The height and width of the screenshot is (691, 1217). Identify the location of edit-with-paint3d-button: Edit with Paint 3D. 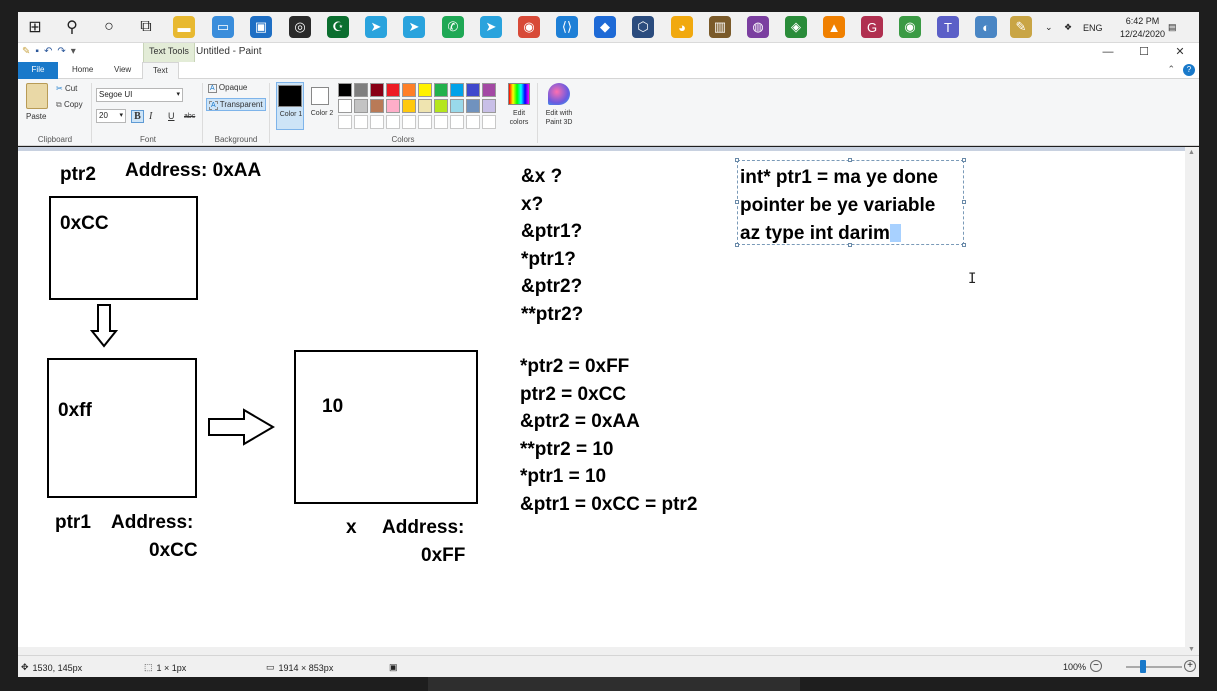
(559, 118).